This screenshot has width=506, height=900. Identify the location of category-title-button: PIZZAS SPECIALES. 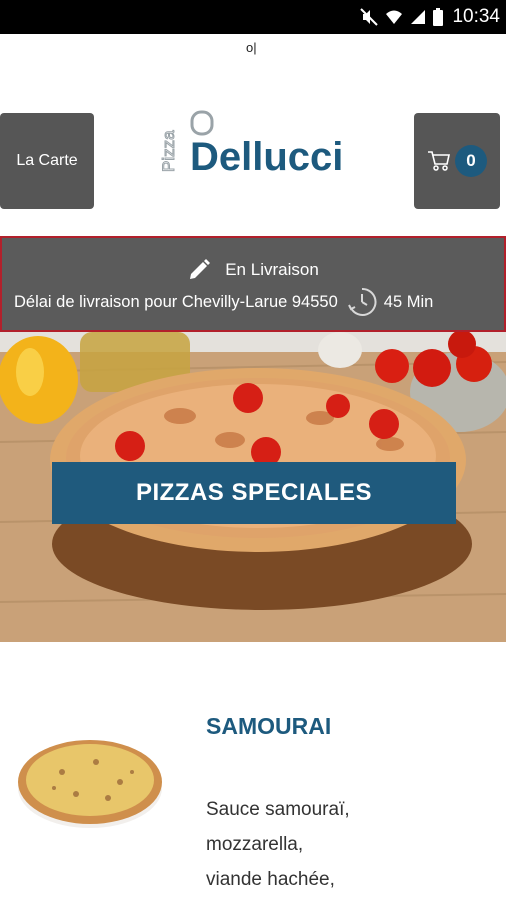
(254, 493).